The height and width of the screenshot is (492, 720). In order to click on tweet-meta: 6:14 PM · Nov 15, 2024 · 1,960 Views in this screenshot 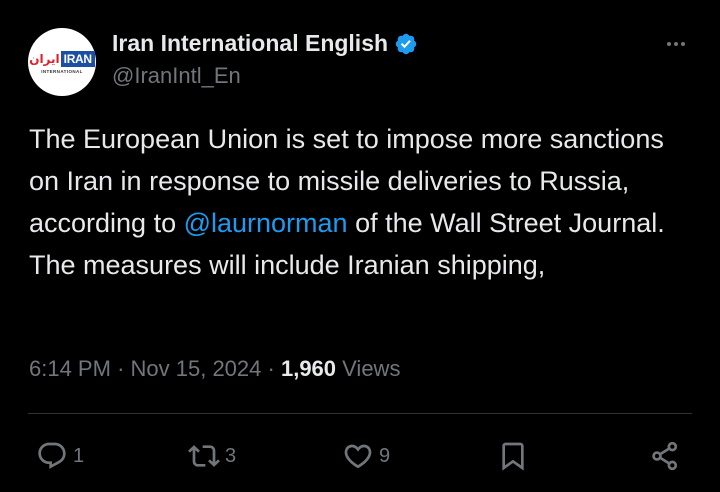, I will do `click(214, 369)`.